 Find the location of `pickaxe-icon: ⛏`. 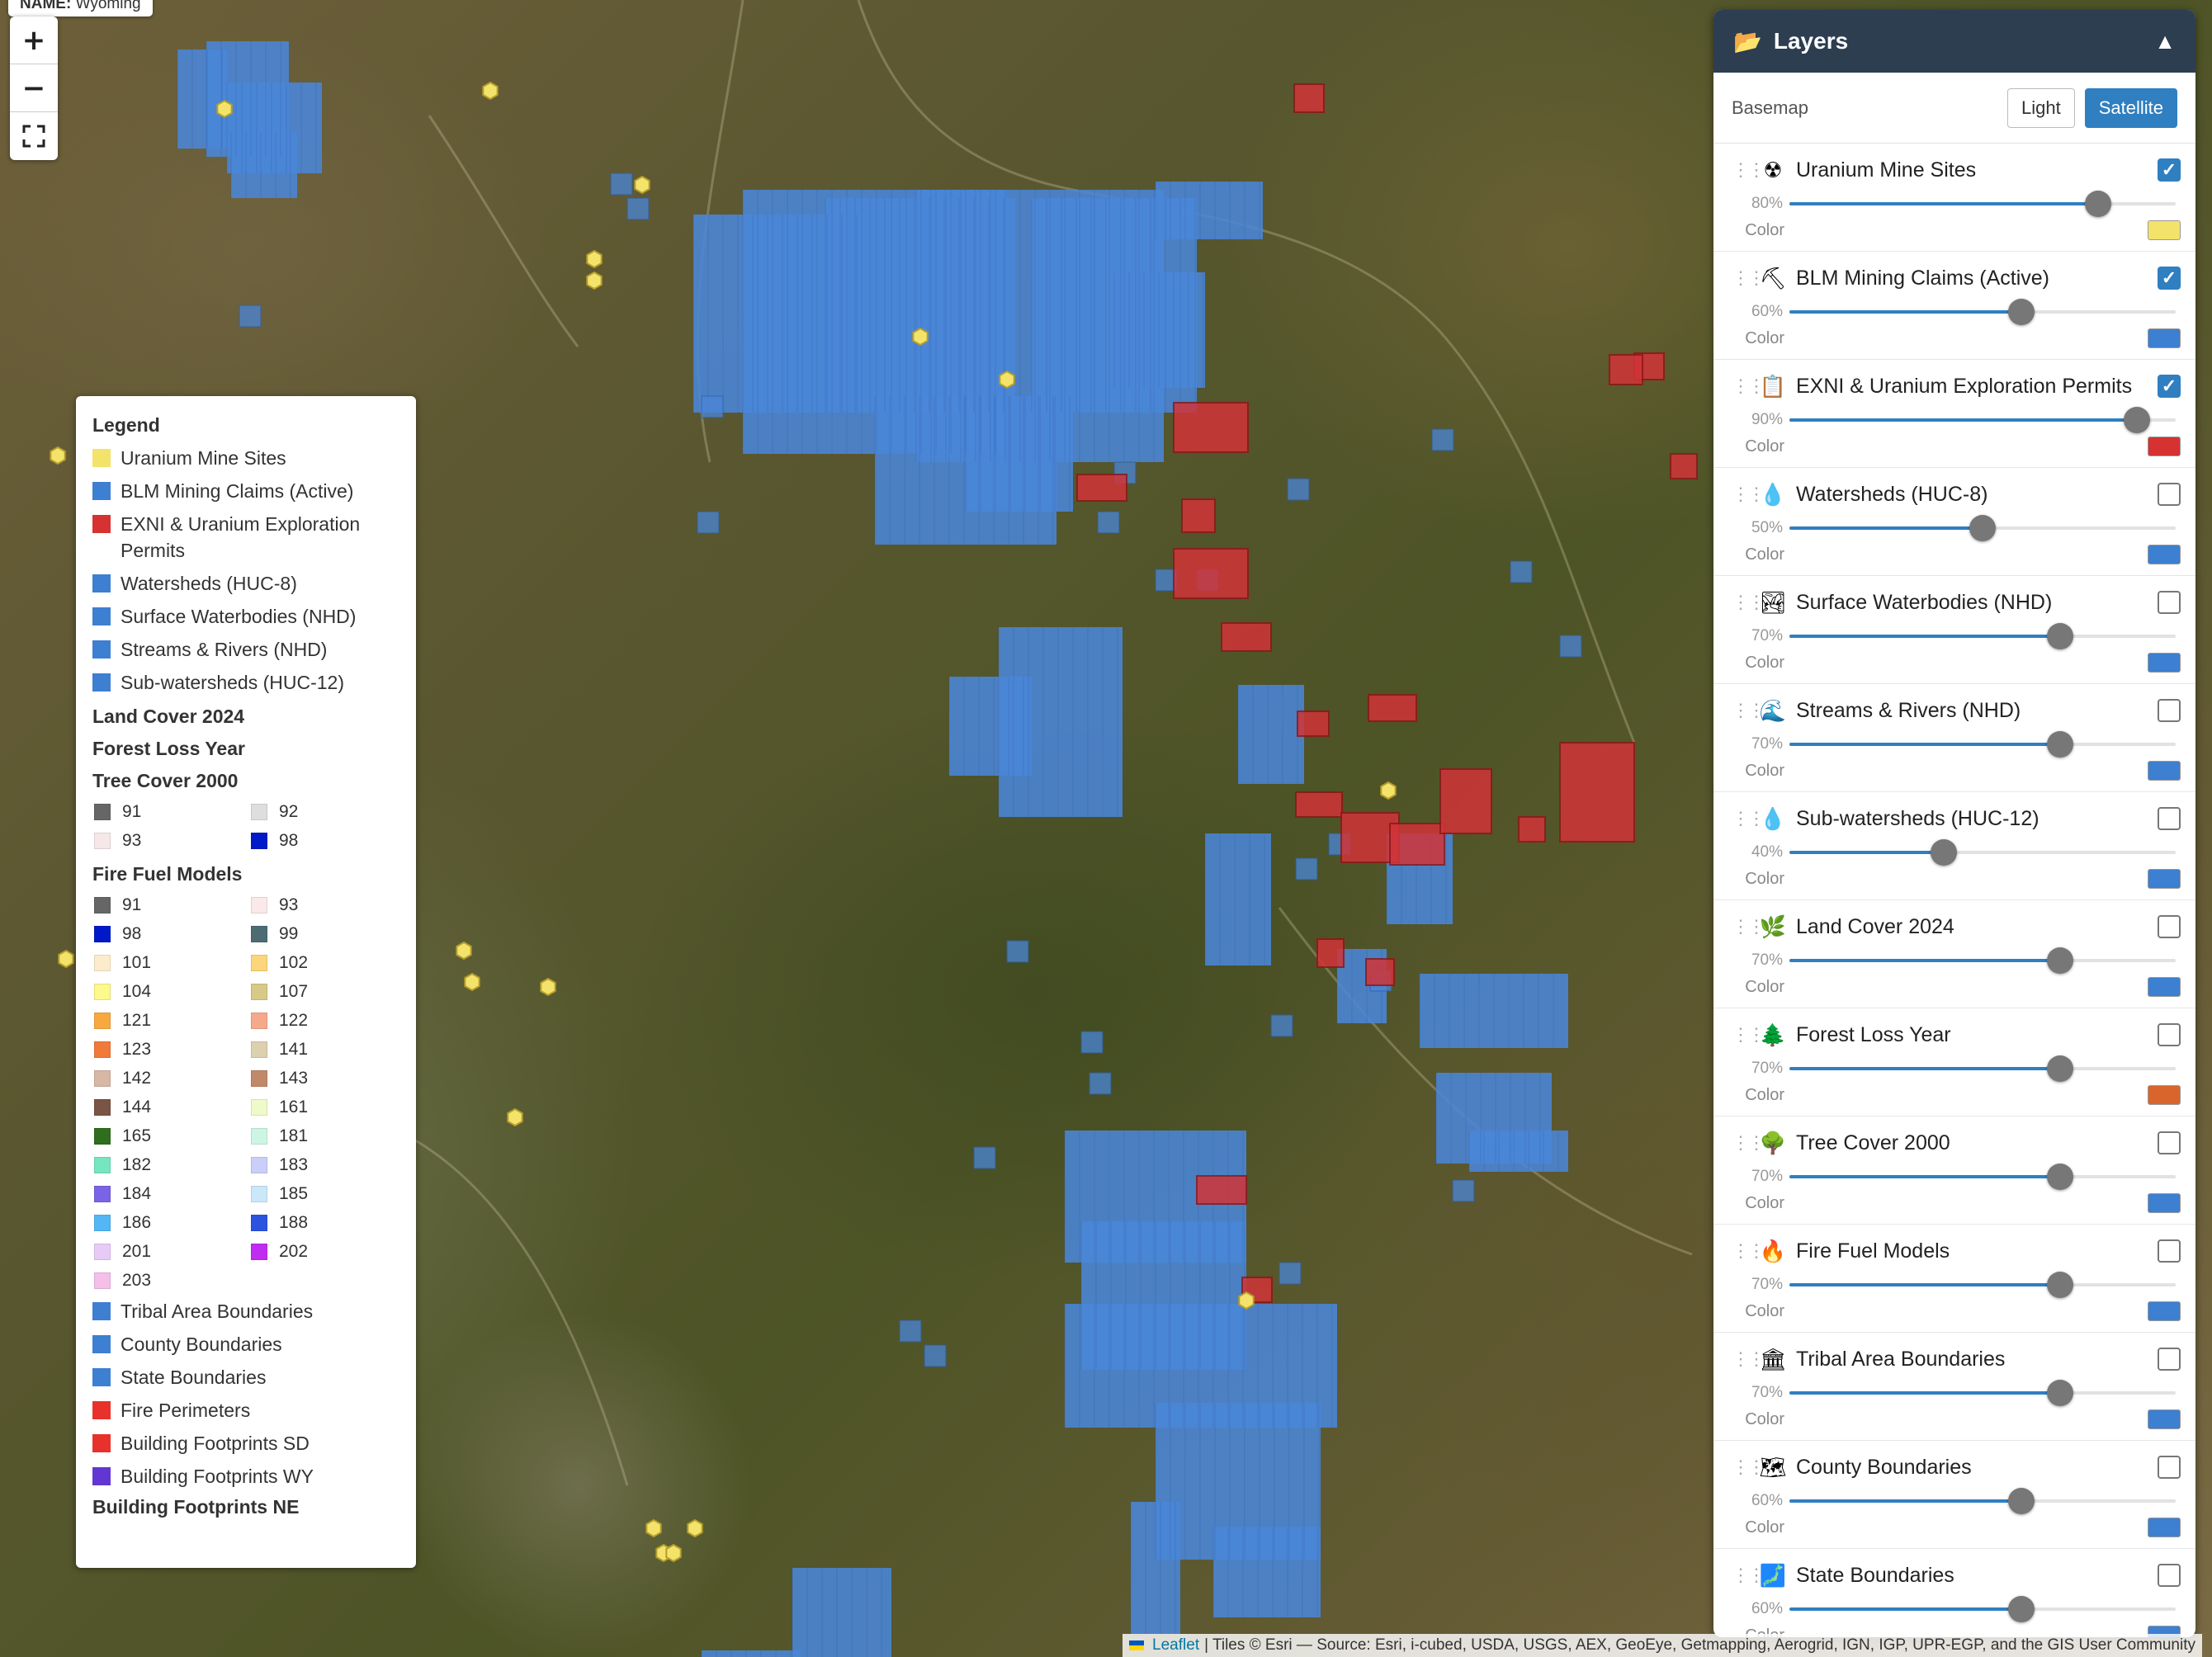

pickaxe-icon: ⛏ is located at coordinates (1773, 277).